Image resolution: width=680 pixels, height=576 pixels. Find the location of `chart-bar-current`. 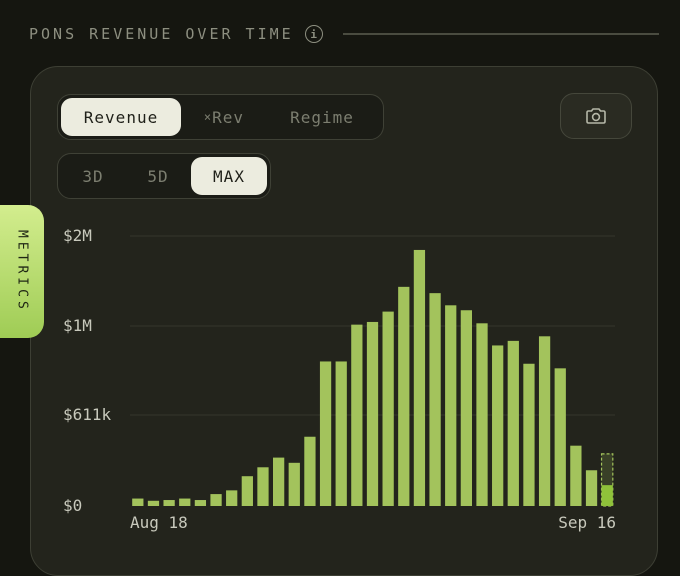

chart-bar-current is located at coordinates (607, 495).